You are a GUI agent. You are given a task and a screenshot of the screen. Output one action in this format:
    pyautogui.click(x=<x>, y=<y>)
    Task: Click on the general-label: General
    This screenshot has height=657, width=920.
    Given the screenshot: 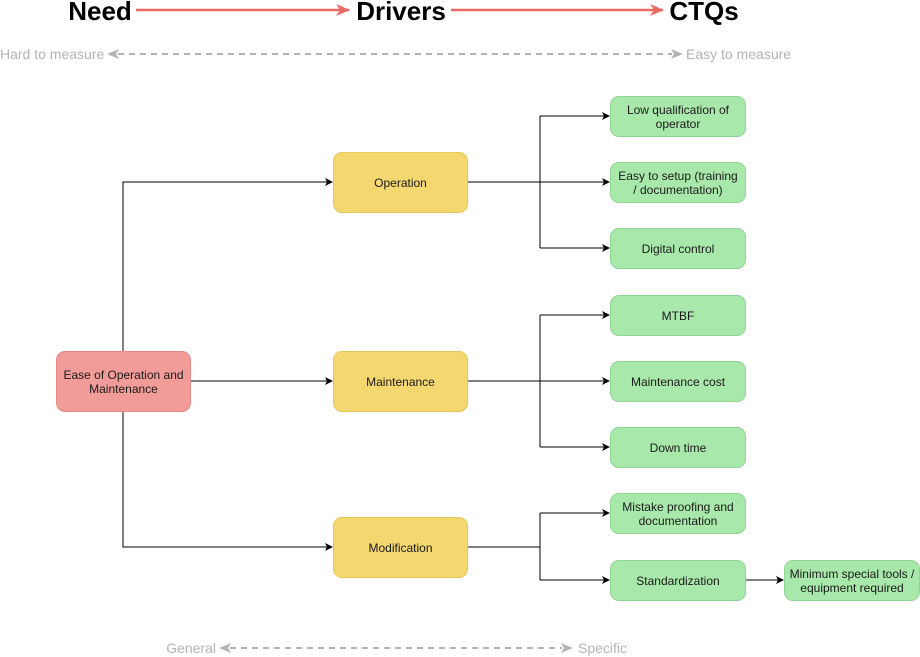 What is the action you would take?
    pyautogui.click(x=191, y=648)
    